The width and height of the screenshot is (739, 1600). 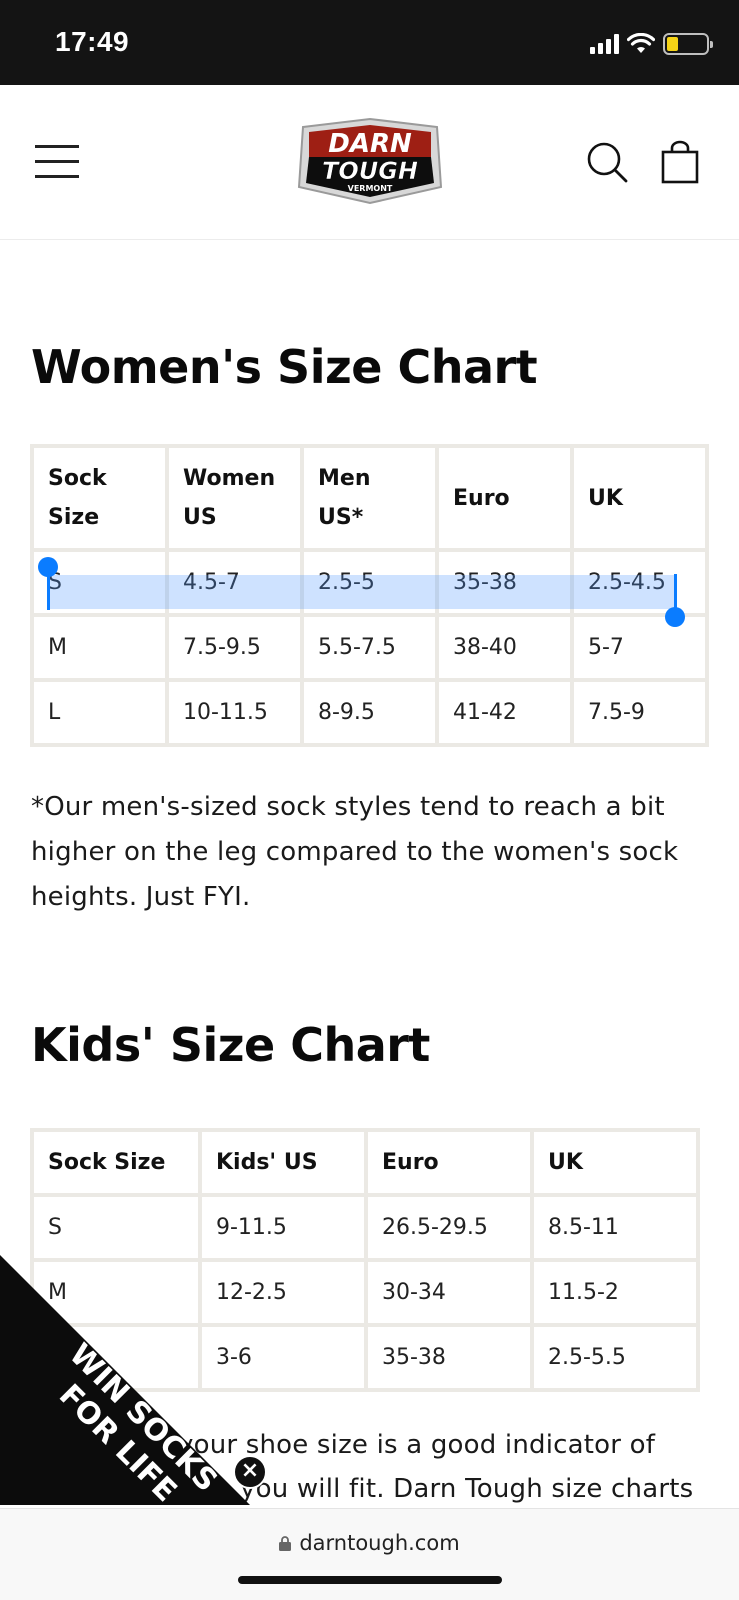 What do you see at coordinates (504, 647) in the screenshot?
I see `table-cell: 38-40` at bounding box center [504, 647].